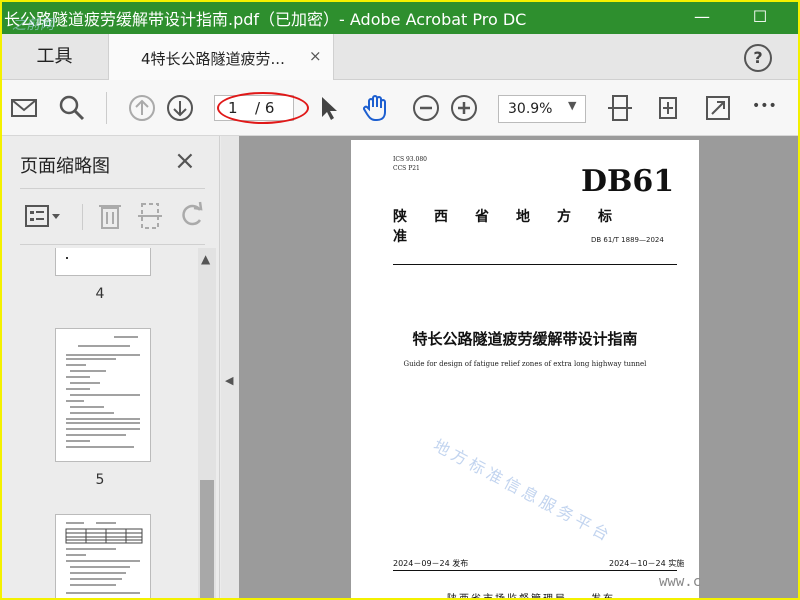  Describe the element at coordinates (530, 109) in the screenshot. I see `zoom-value: 30.9%` at that location.